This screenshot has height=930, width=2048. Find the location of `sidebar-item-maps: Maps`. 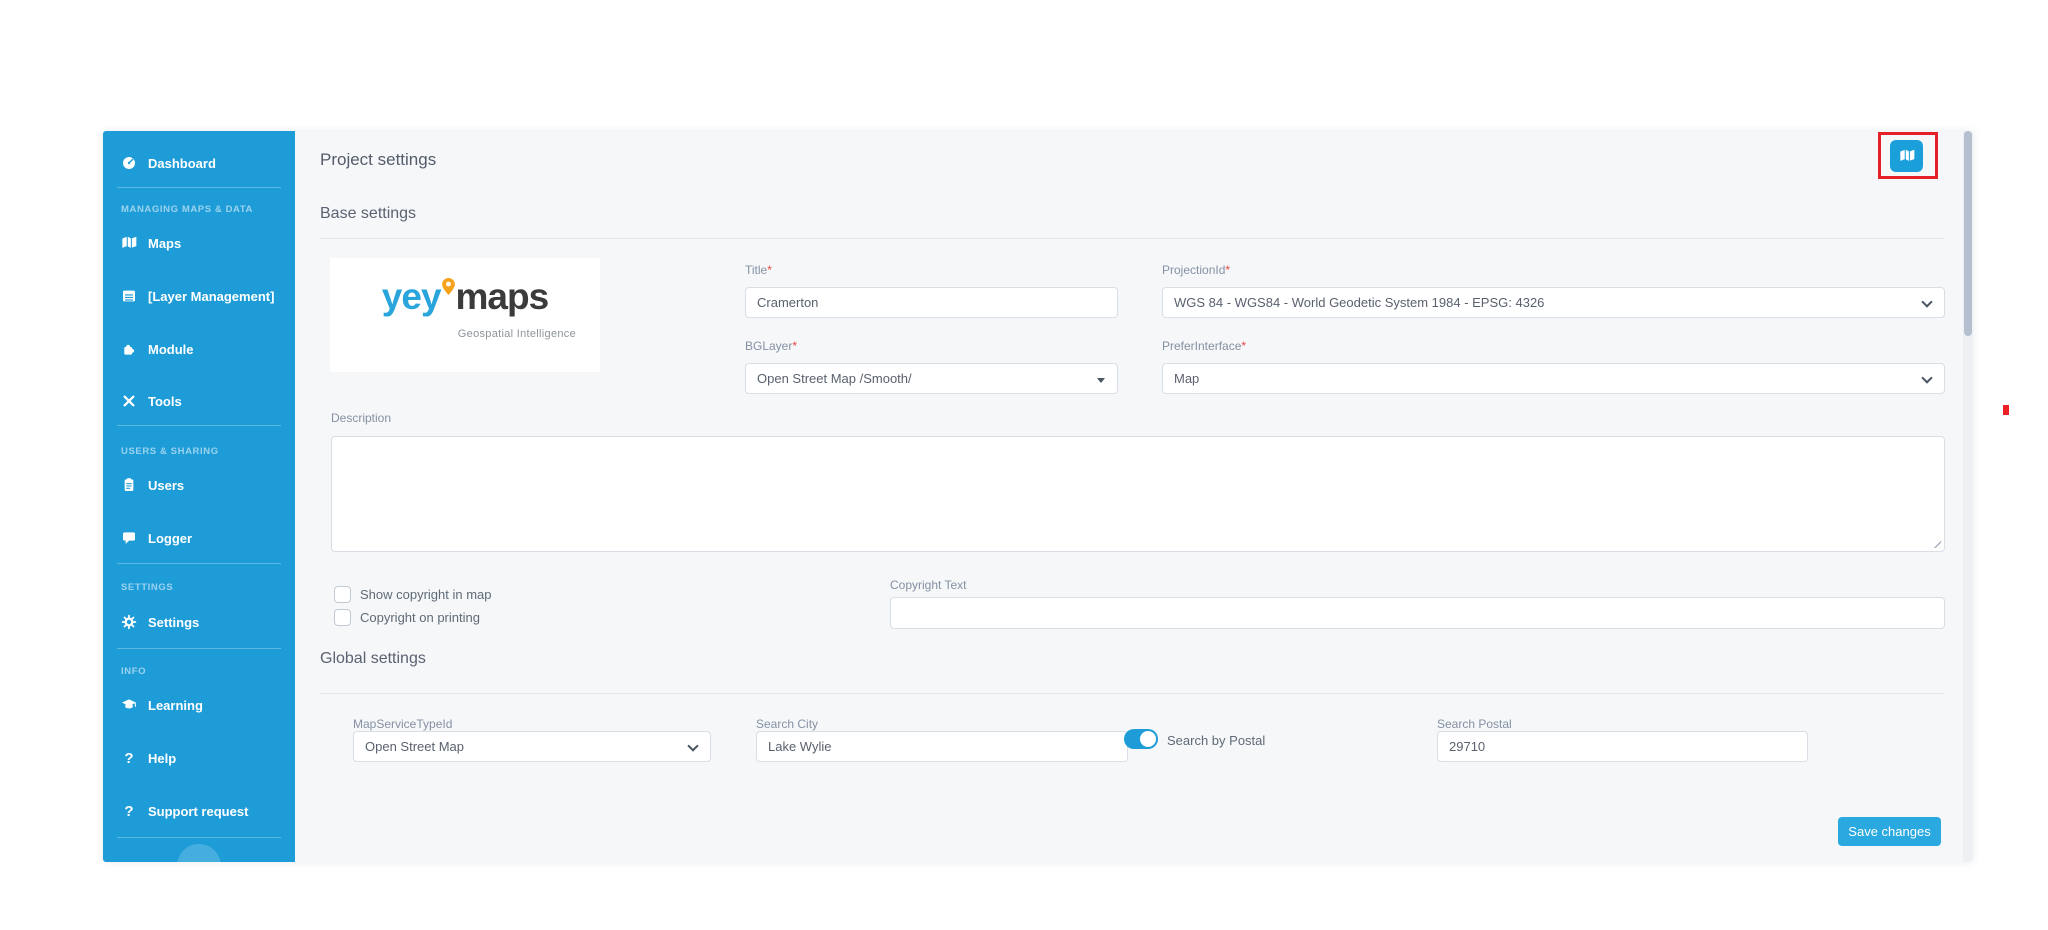

sidebar-item-maps: Maps is located at coordinates (151, 243).